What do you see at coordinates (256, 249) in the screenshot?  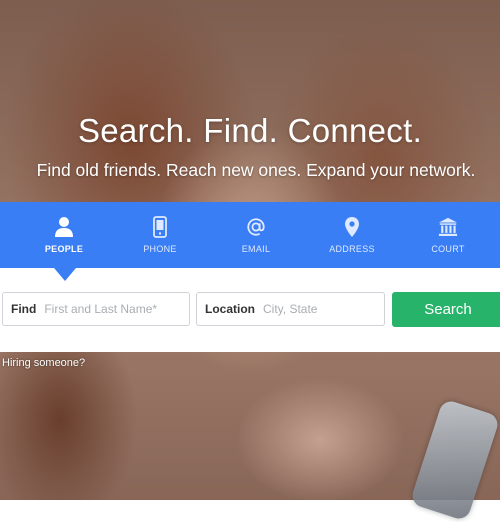 I see `tab-email-label: EMAIL` at bounding box center [256, 249].